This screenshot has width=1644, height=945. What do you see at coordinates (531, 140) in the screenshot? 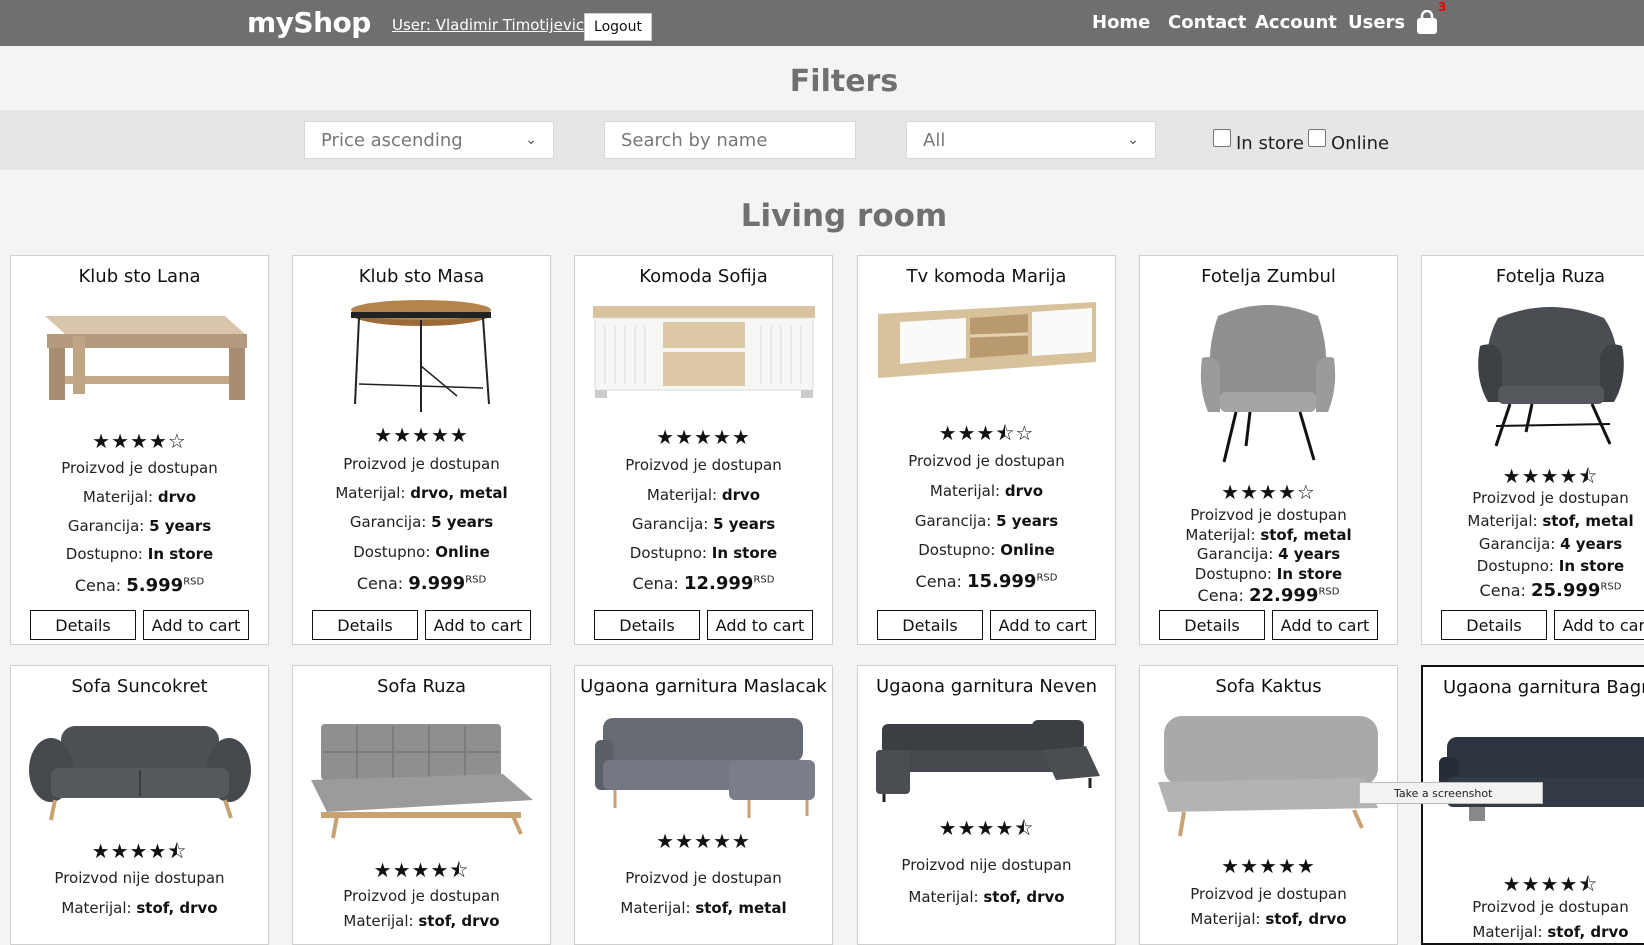
I see `chevron-down-icon: ⌄` at bounding box center [531, 140].